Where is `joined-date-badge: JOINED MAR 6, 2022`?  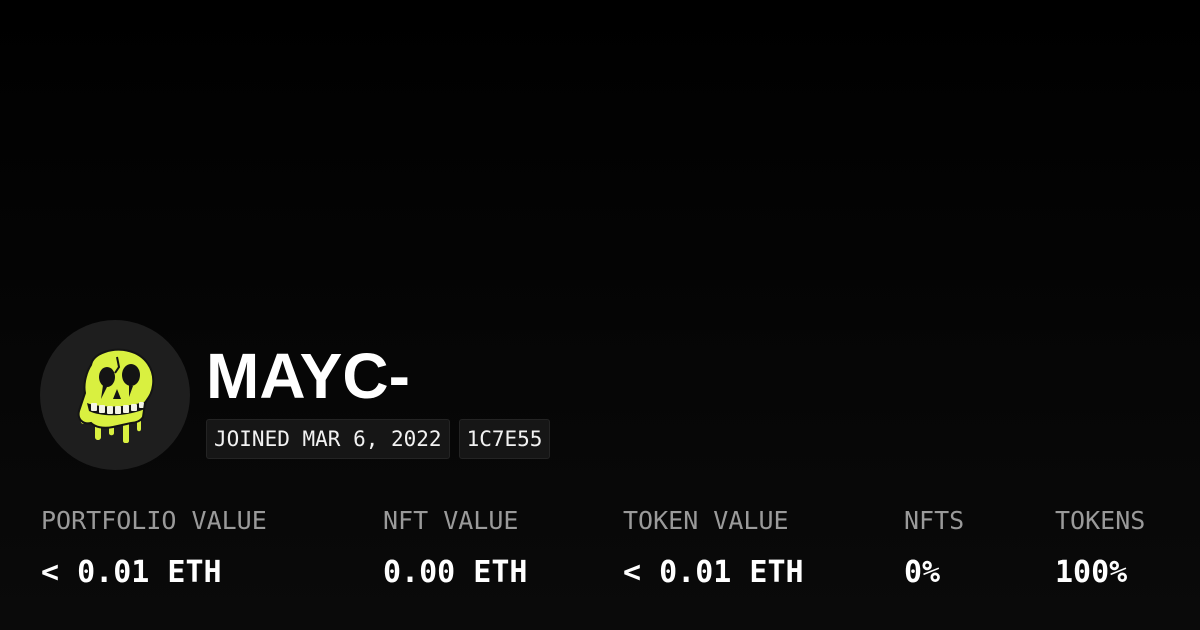 joined-date-badge: JOINED MAR 6, 2022 is located at coordinates (328, 439).